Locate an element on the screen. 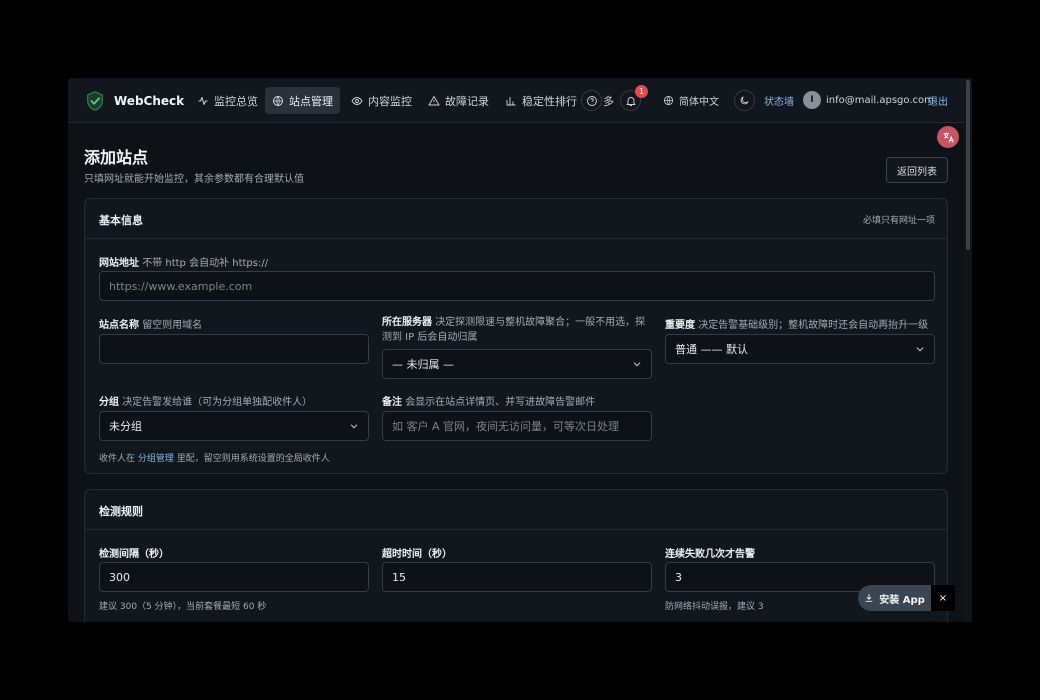  back-to-list-button: 返回列表 is located at coordinates (917, 170).